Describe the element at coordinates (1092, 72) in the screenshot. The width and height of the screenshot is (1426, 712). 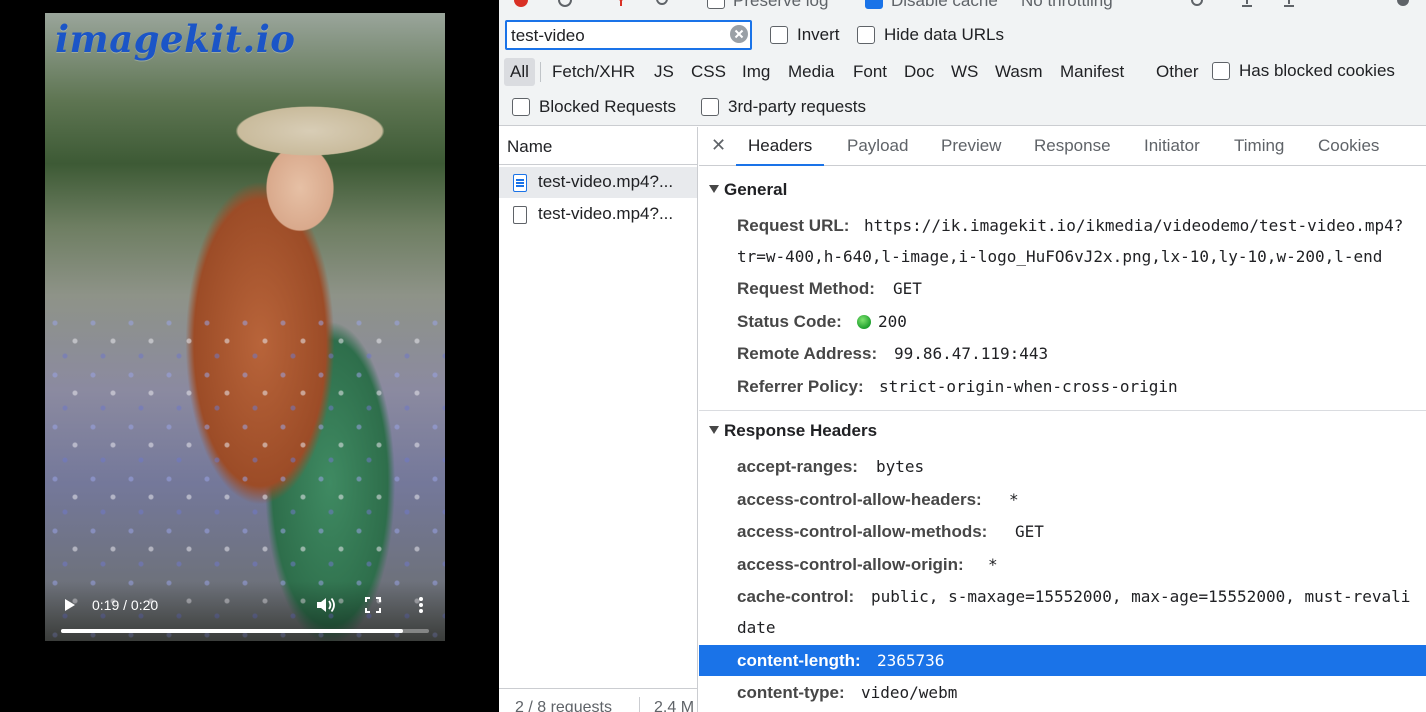
I see `type-filter-manifest: Manifest` at that location.